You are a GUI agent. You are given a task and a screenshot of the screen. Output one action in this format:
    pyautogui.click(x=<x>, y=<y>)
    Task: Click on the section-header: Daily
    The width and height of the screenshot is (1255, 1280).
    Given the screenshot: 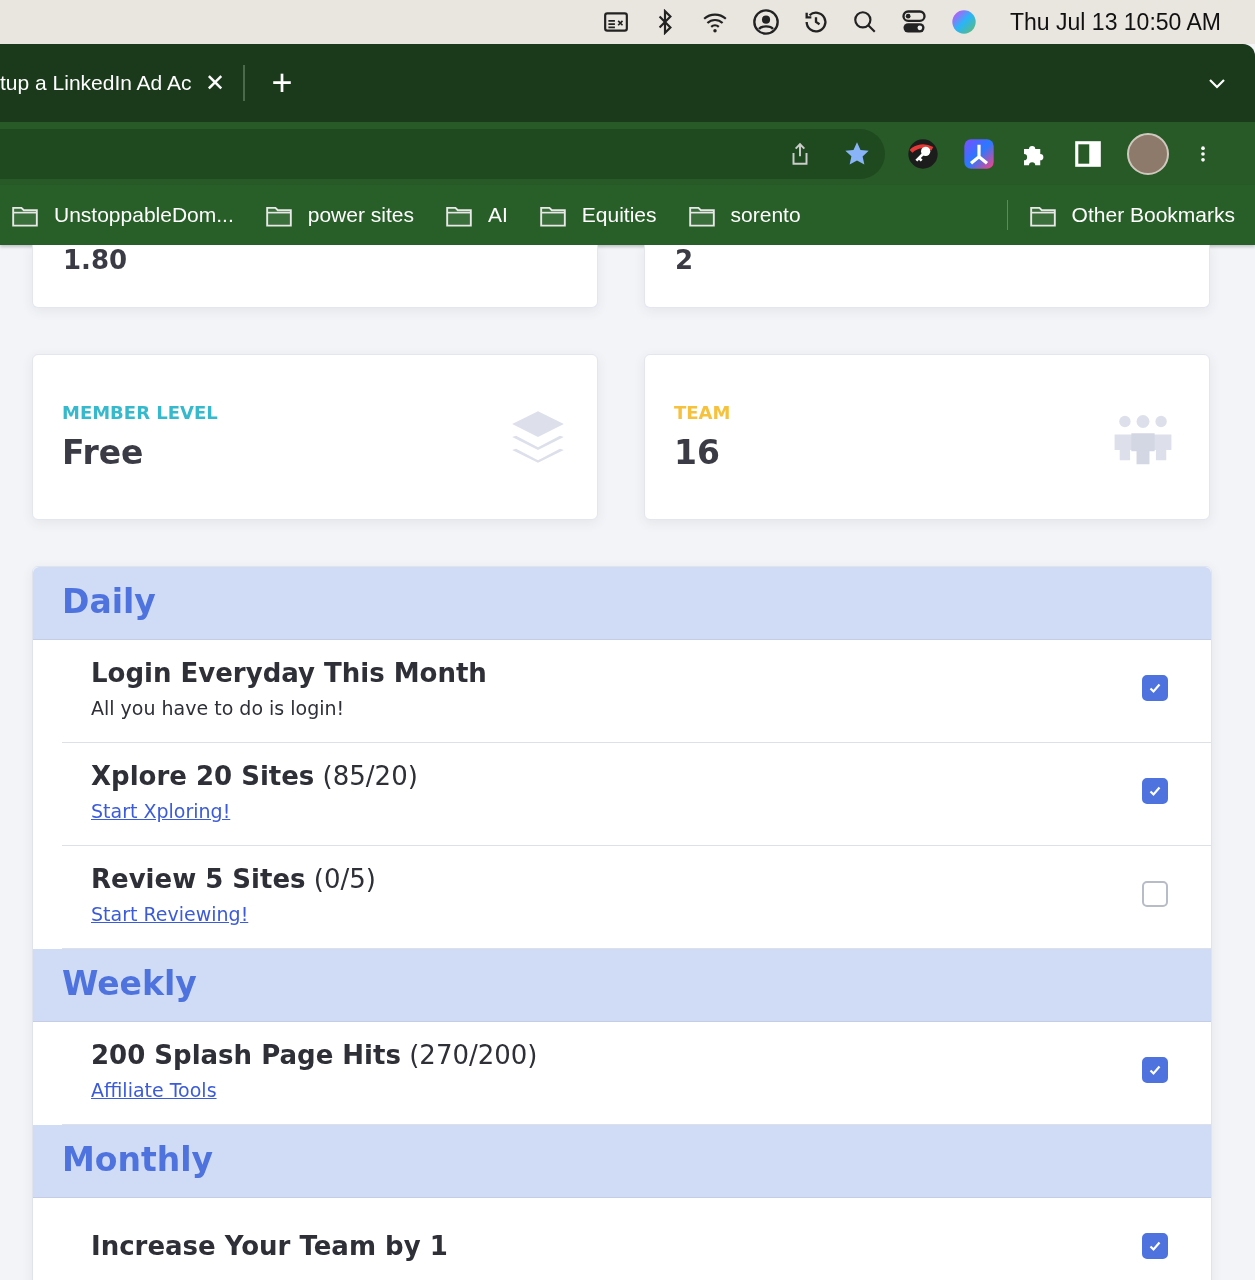 What is the action you would take?
    pyautogui.click(x=622, y=603)
    